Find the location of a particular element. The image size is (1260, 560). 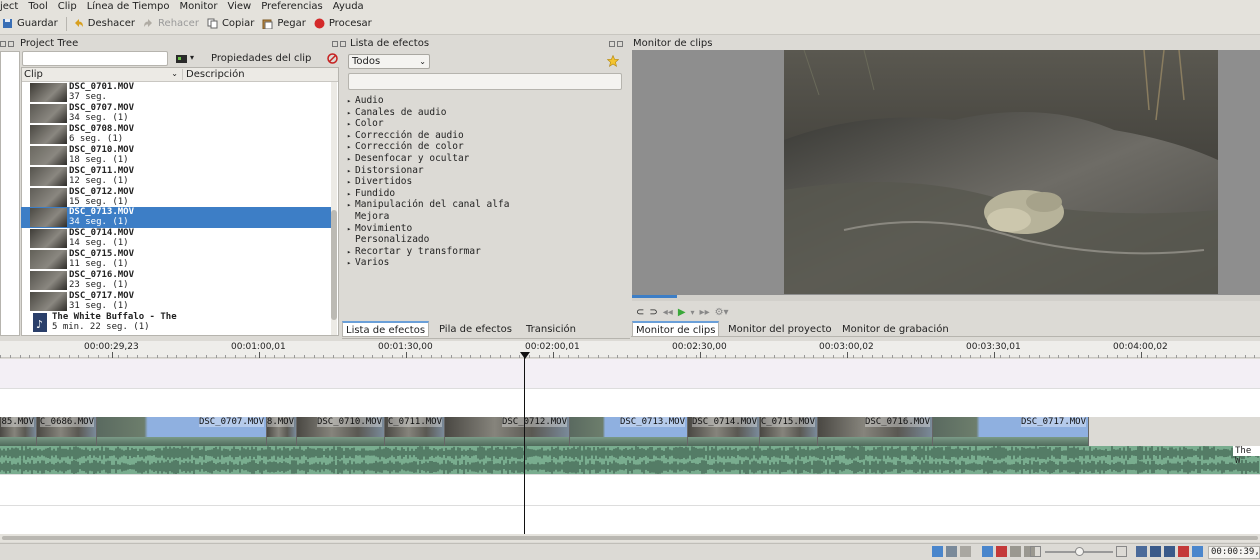

clip-item: DSC_0708.MOV 6 seg. (1) is located at coordinates (180, 134).